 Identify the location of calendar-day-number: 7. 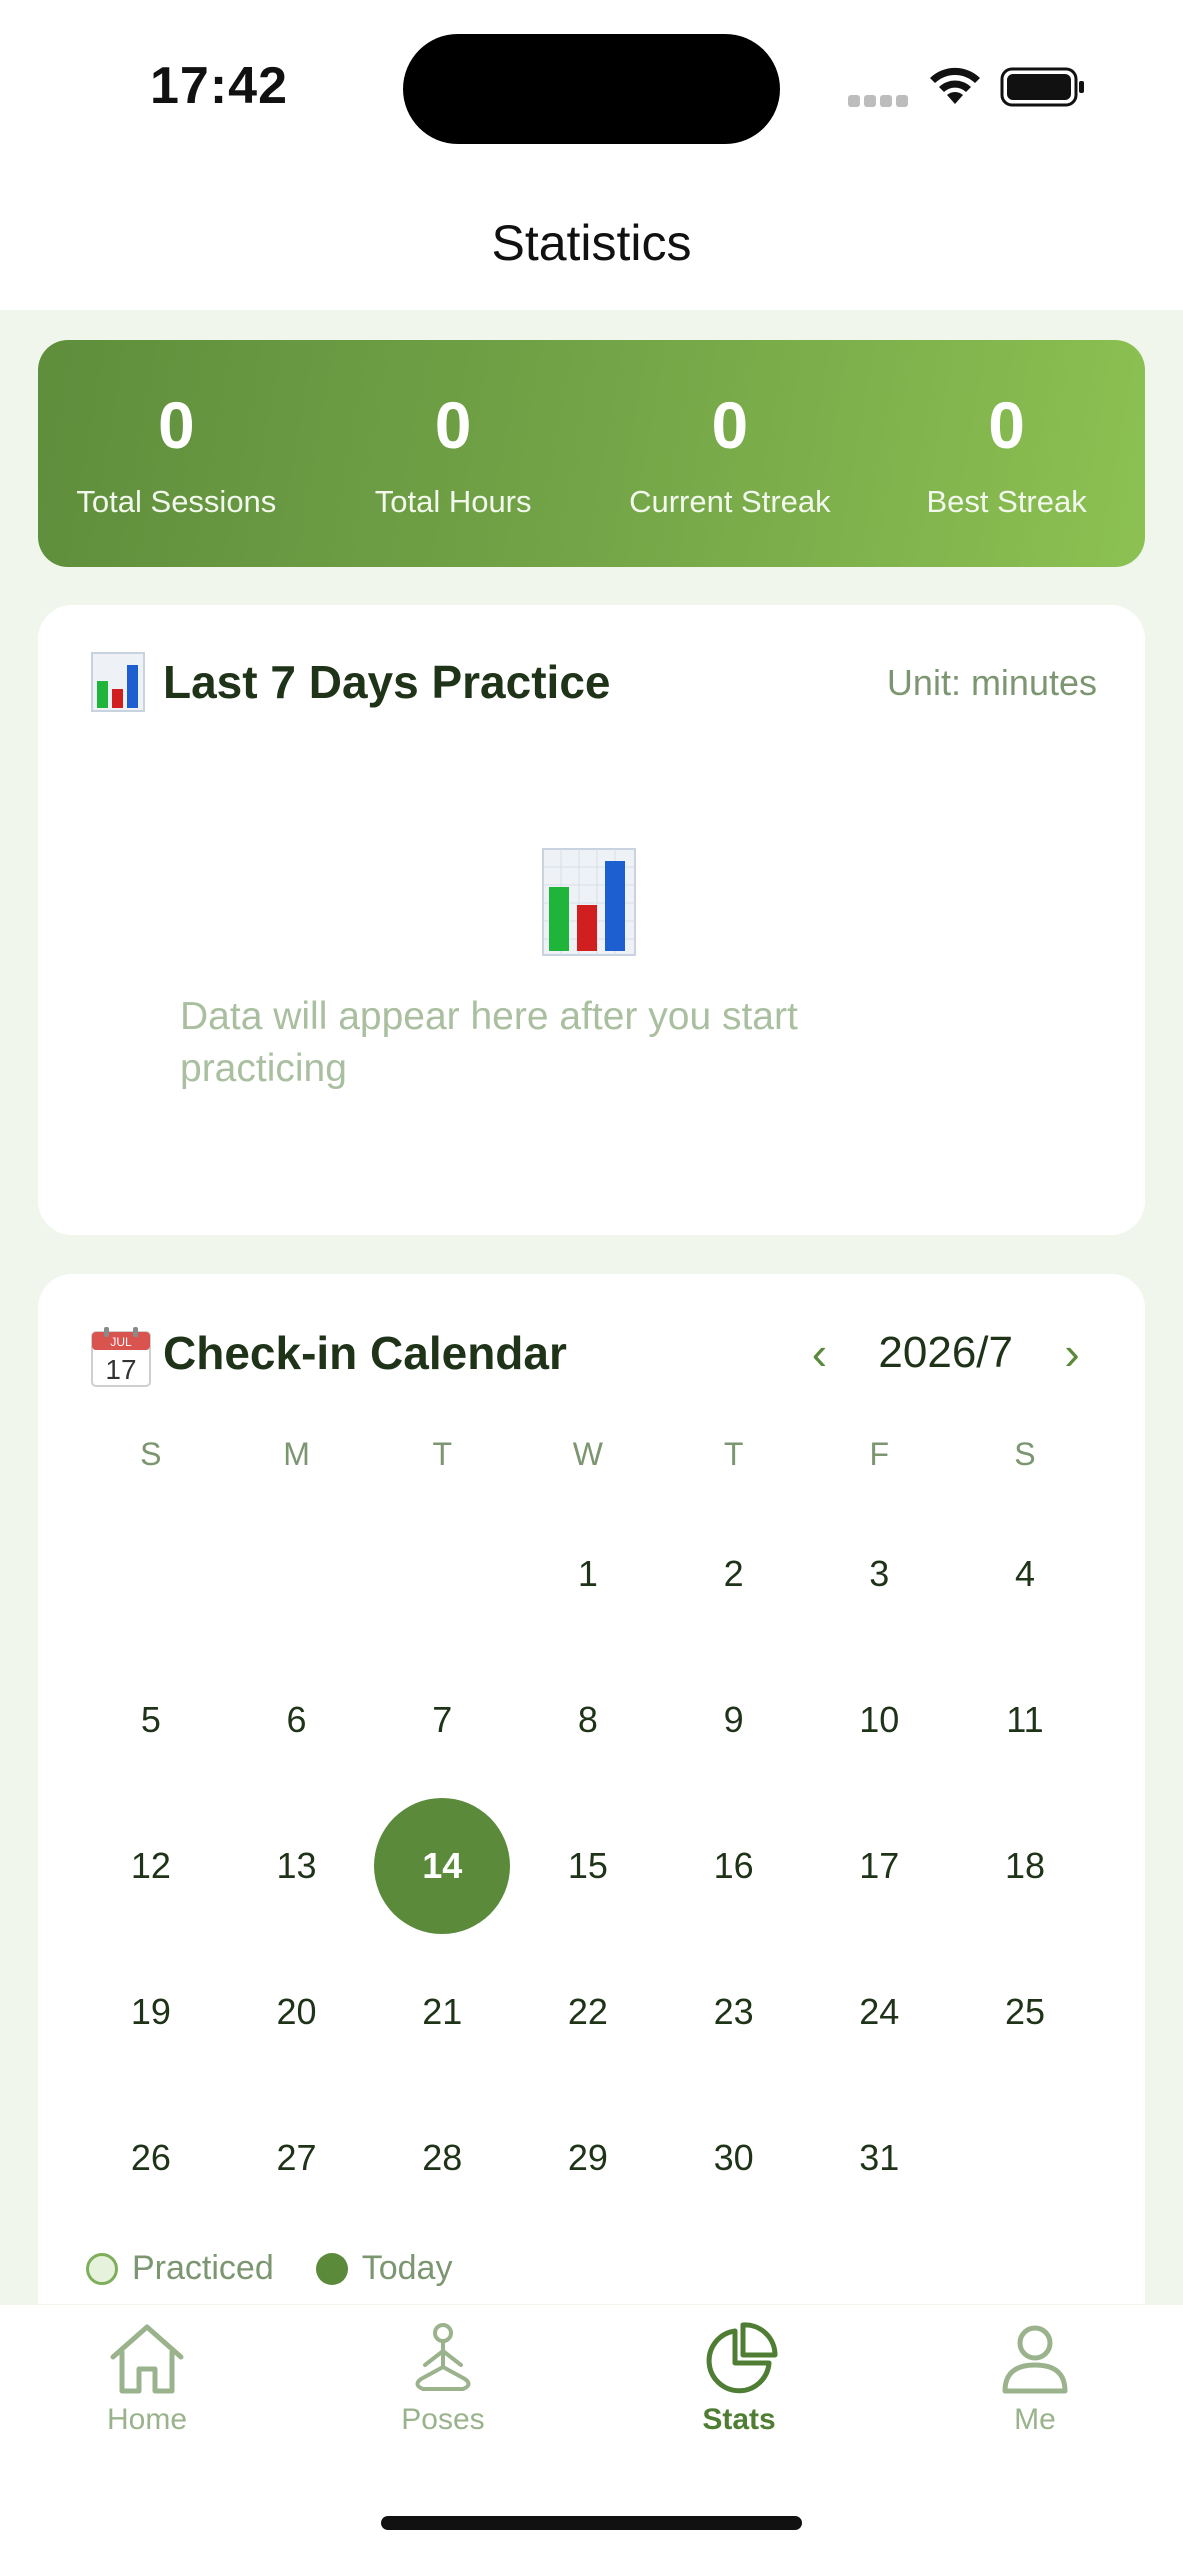
(442, 1719).